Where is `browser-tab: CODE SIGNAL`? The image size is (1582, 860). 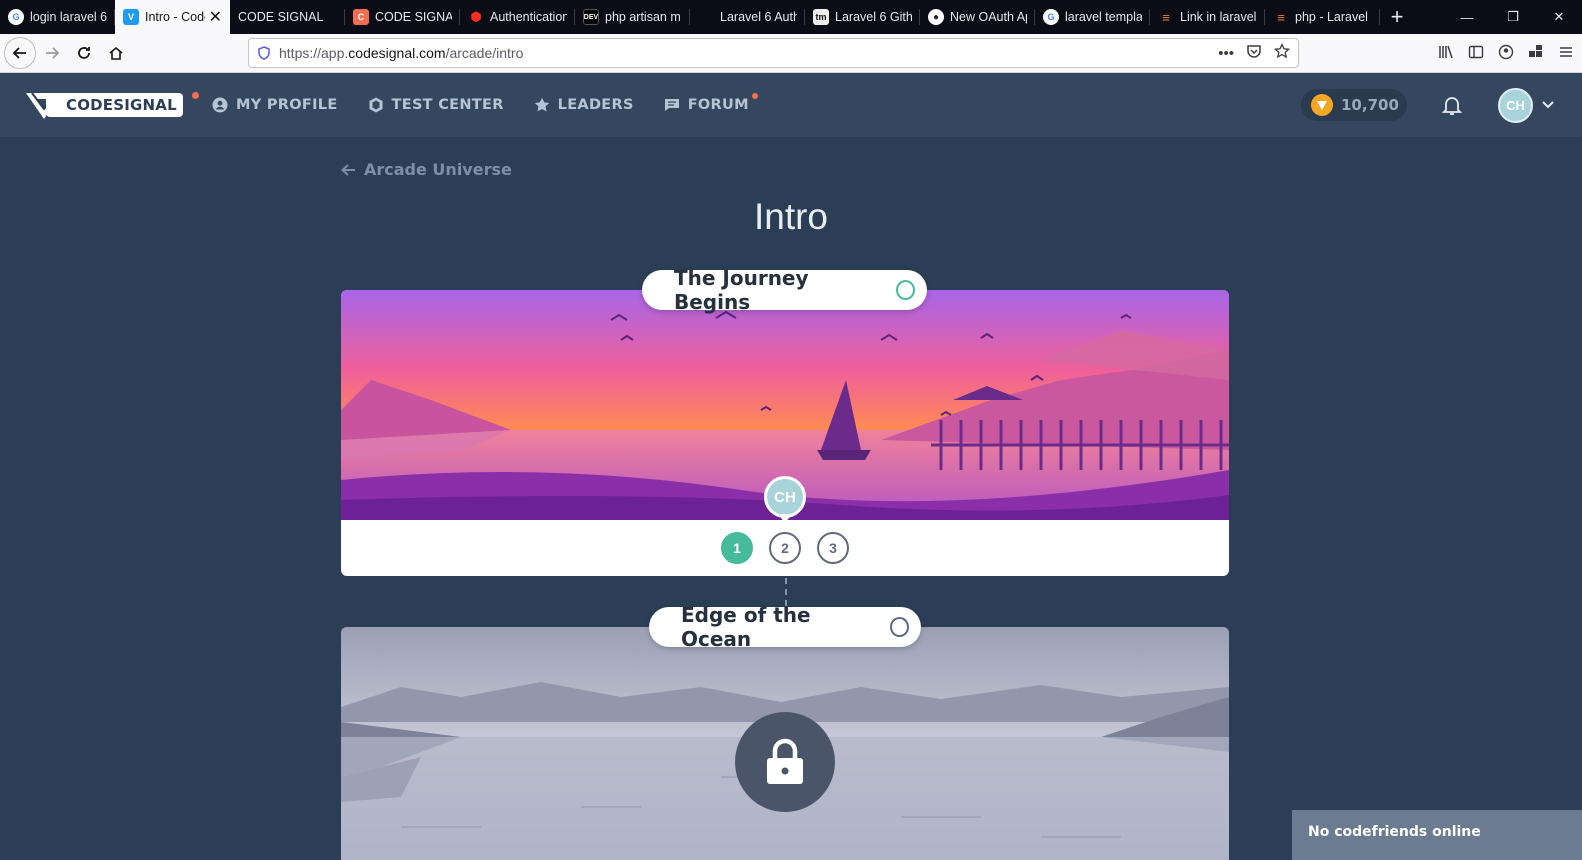 browser-tab: CODE SIGNAL is located at coordinates (287, 17).